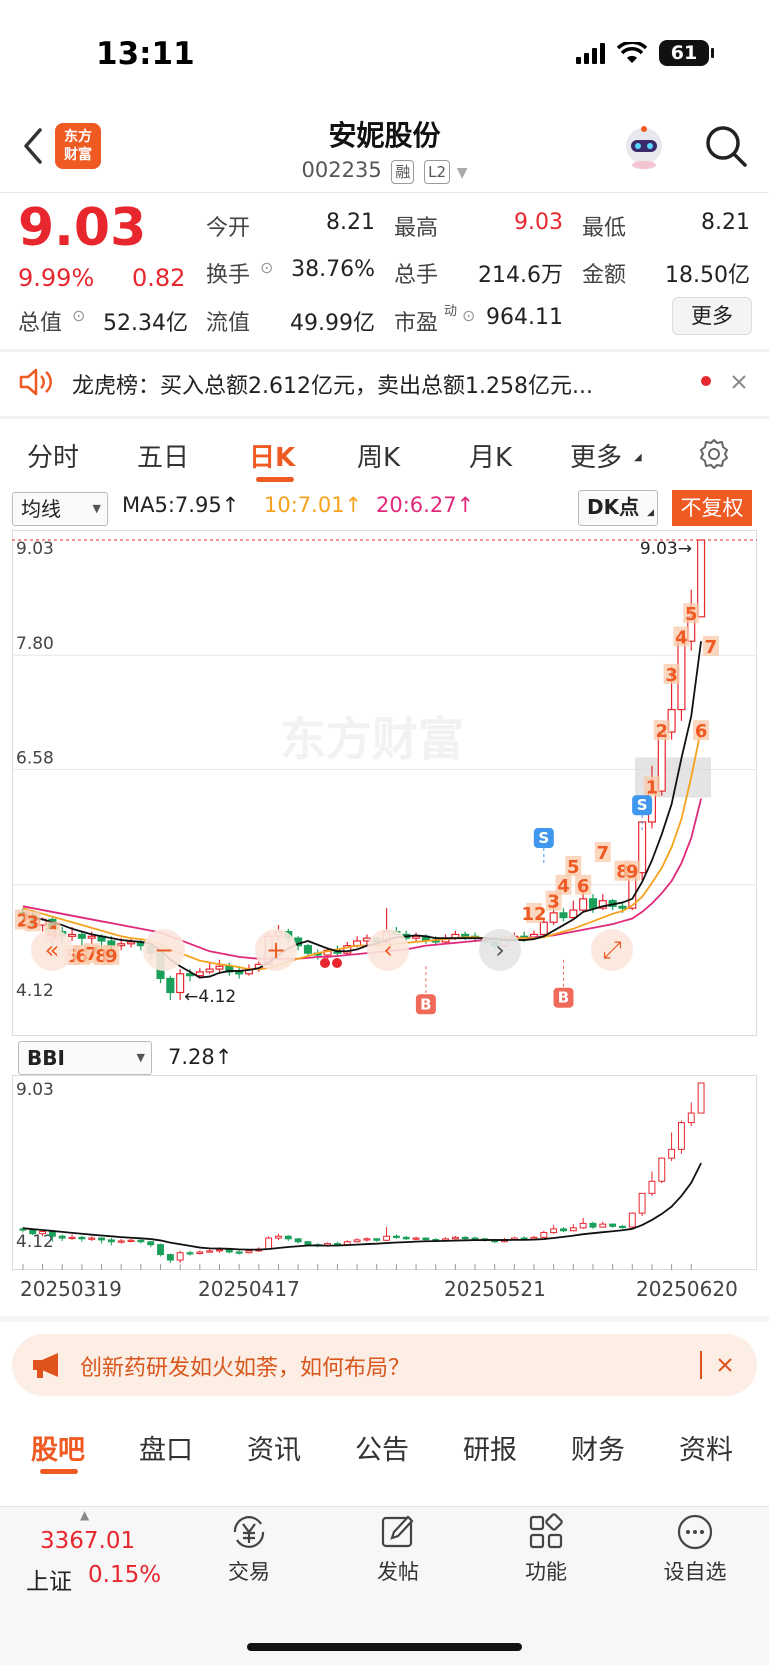 The height and width of the screenshot is (1665, 769). I want to click on y-tick-label: 9.03, so click(35, 549).